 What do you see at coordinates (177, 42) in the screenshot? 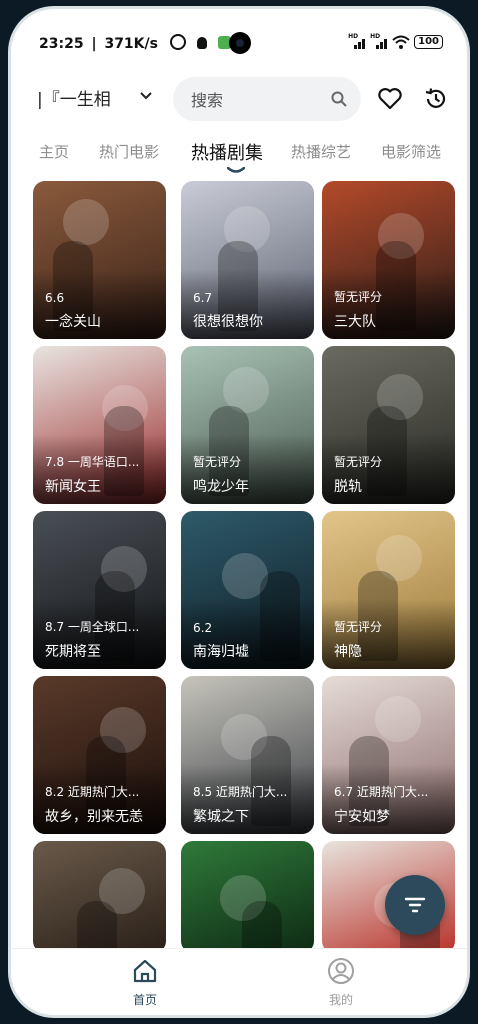
I see `alarm-icon` at bounding box center [177, 42].